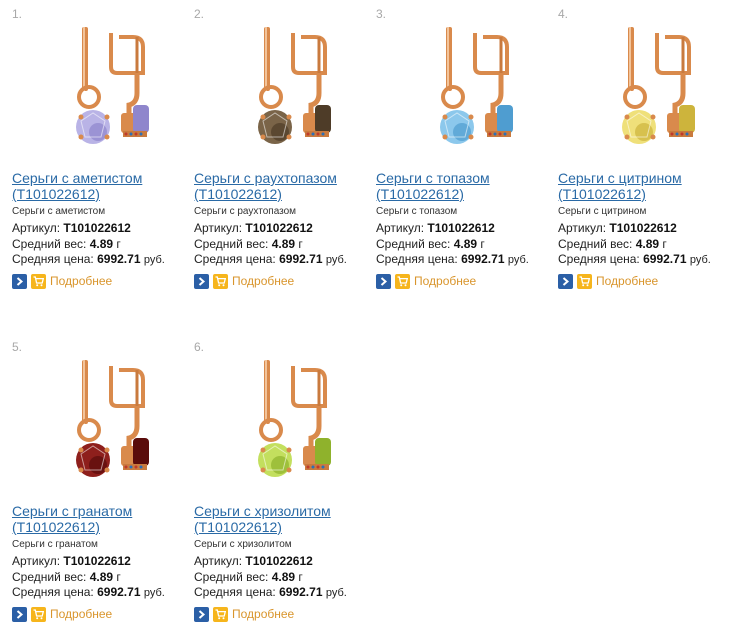 The width and height of the screenshot is (752, 640). What do you see at coordinates (563, 14) in the screenshot?
I see `product-number: 4.` at bounding box center [563, 14].